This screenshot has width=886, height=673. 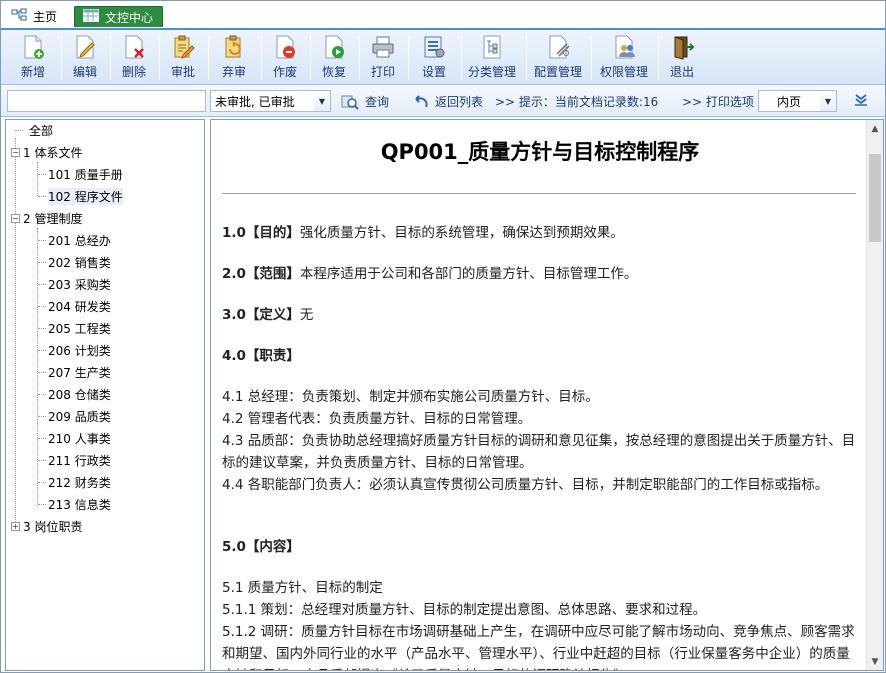 I want to click on tree-item-210: 210 人事类, so click(x=74, y=438).